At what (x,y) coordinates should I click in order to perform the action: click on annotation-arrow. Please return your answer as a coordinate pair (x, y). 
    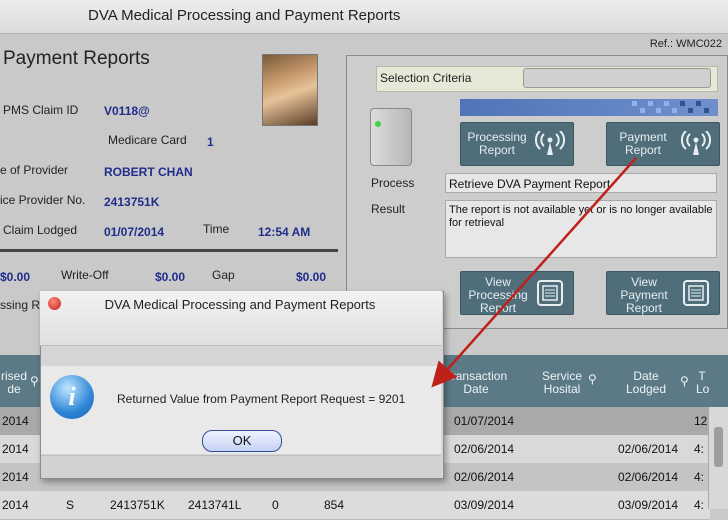
    Looking at the image, I should click on (534, 272).